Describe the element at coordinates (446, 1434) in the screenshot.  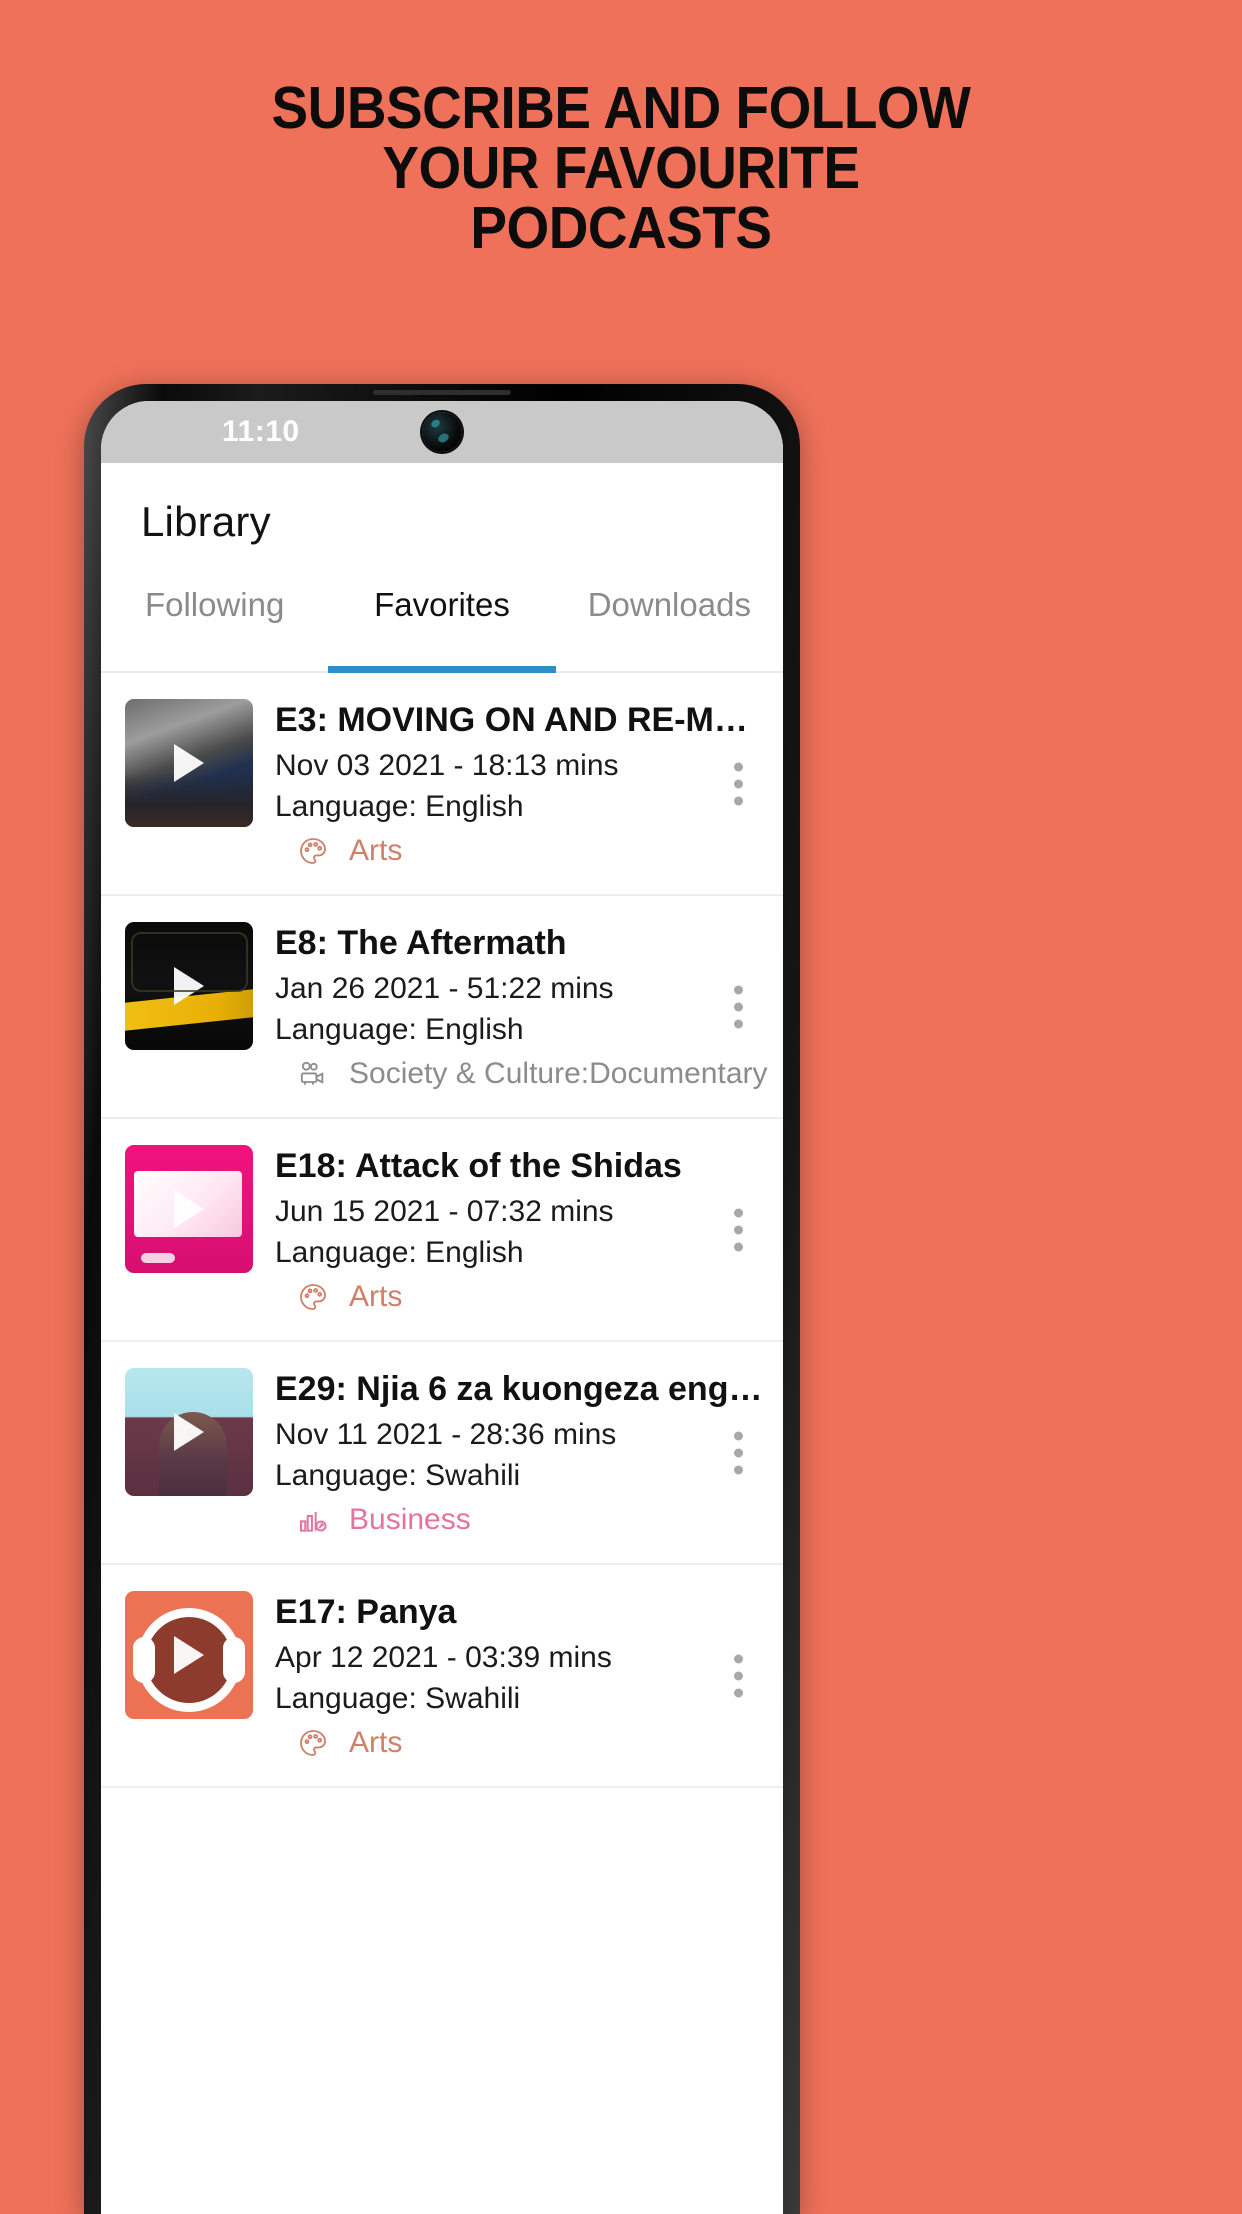
I see `episode-date-duration: Nov 11 2021 - 28:36 mins` at that location.